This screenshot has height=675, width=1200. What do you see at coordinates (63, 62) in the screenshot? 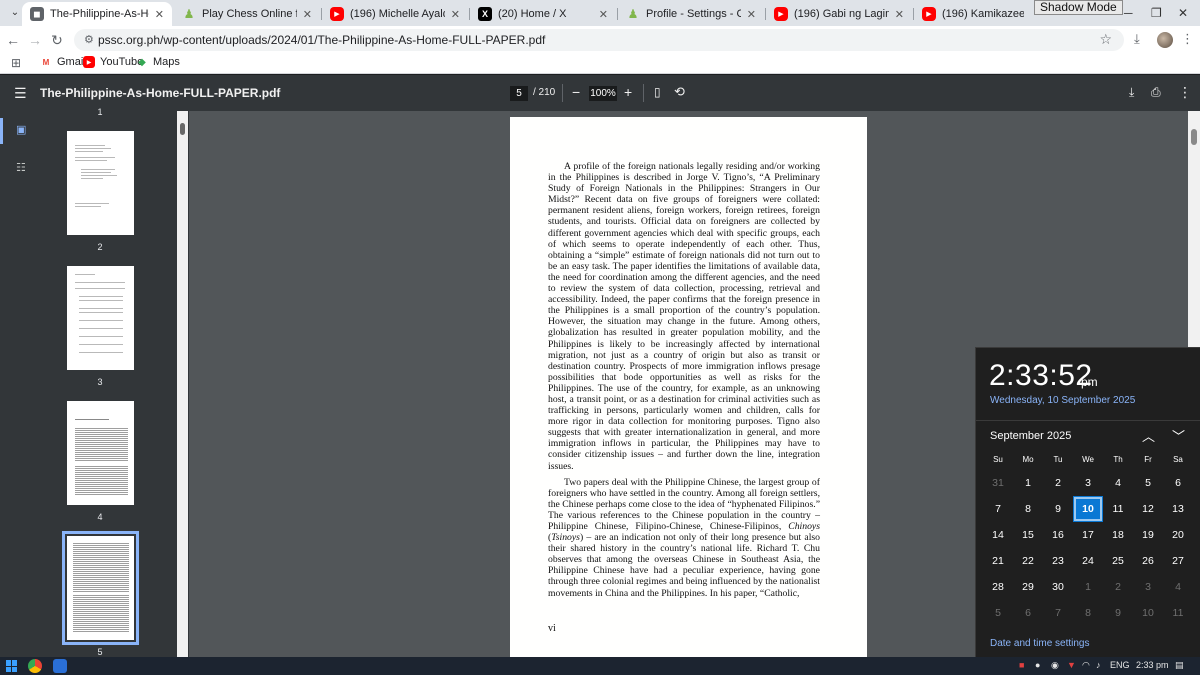
I see `bookmark-gmail: M Gmail` at bounding box center [63, 62].